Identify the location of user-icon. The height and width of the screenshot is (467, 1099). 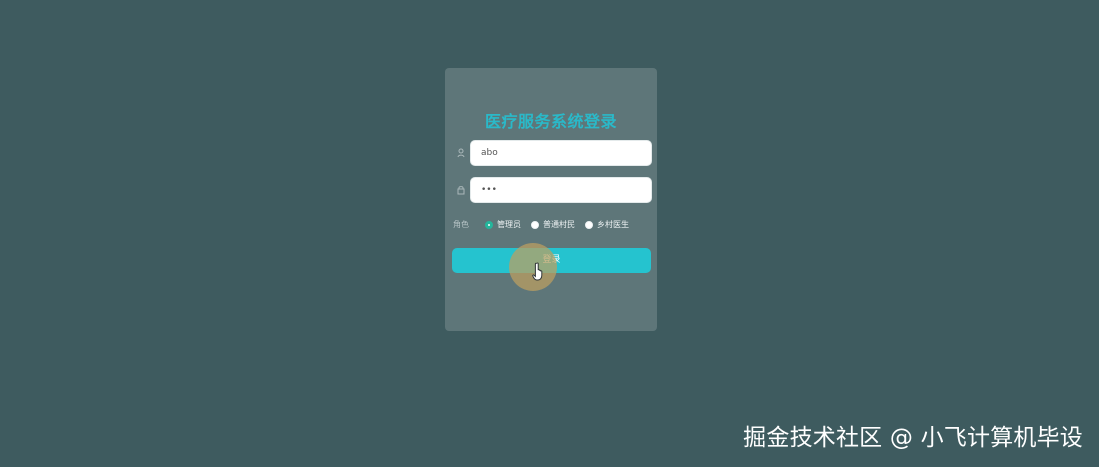
(461, 153).